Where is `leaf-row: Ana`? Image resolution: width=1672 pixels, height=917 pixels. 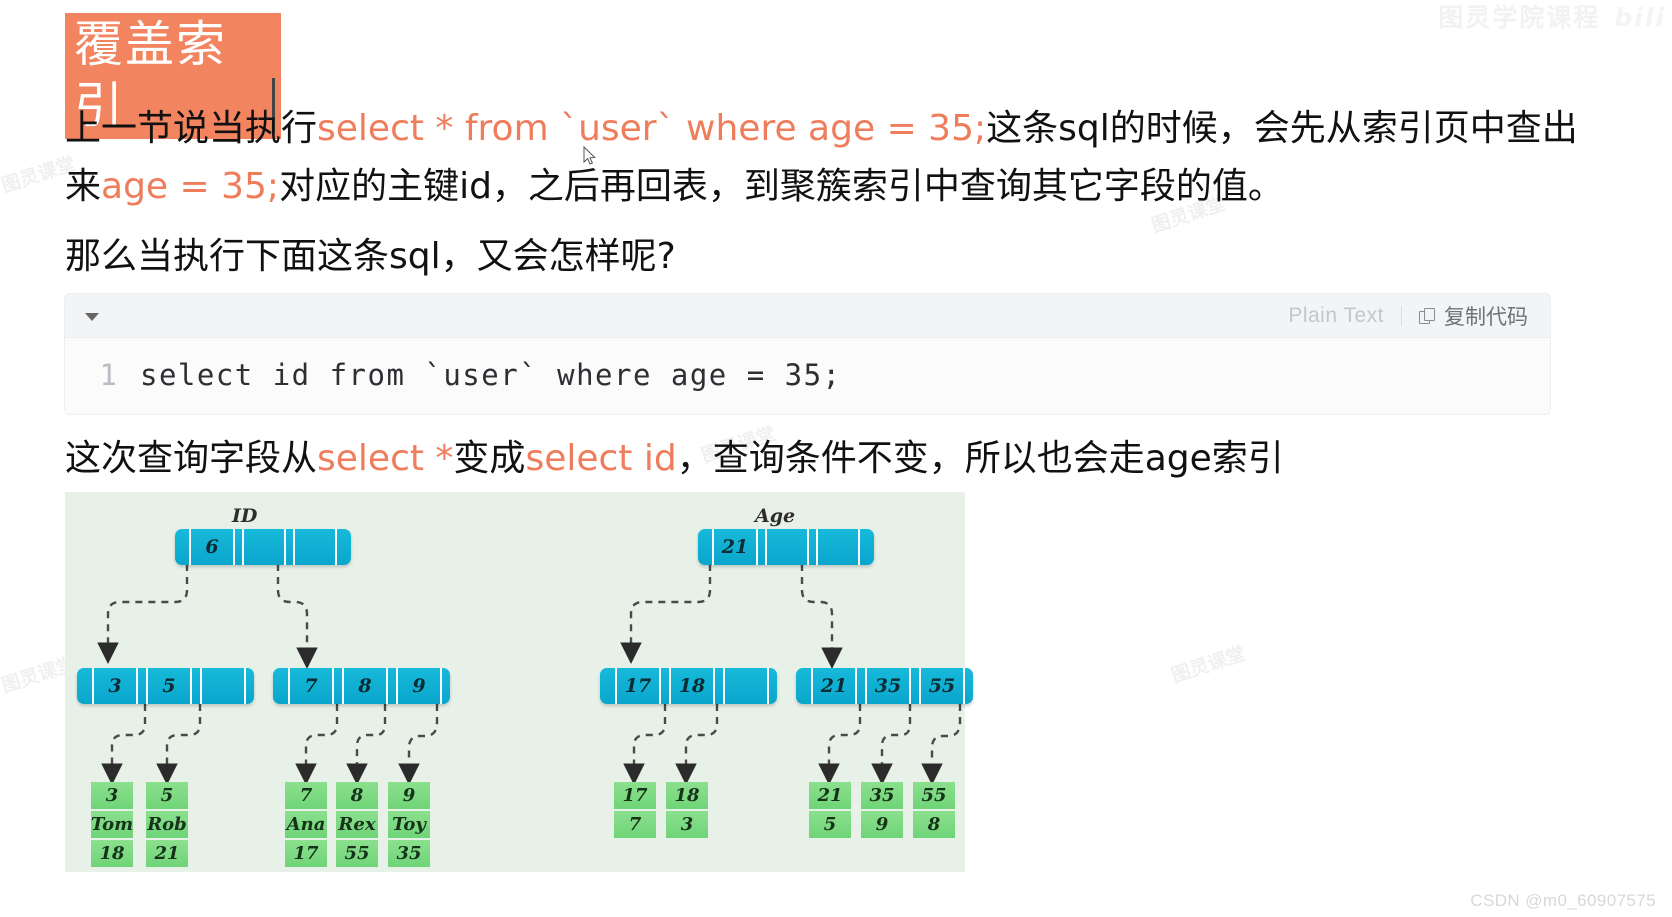
leaf-row: Ana is located at coordinates (306, 824).